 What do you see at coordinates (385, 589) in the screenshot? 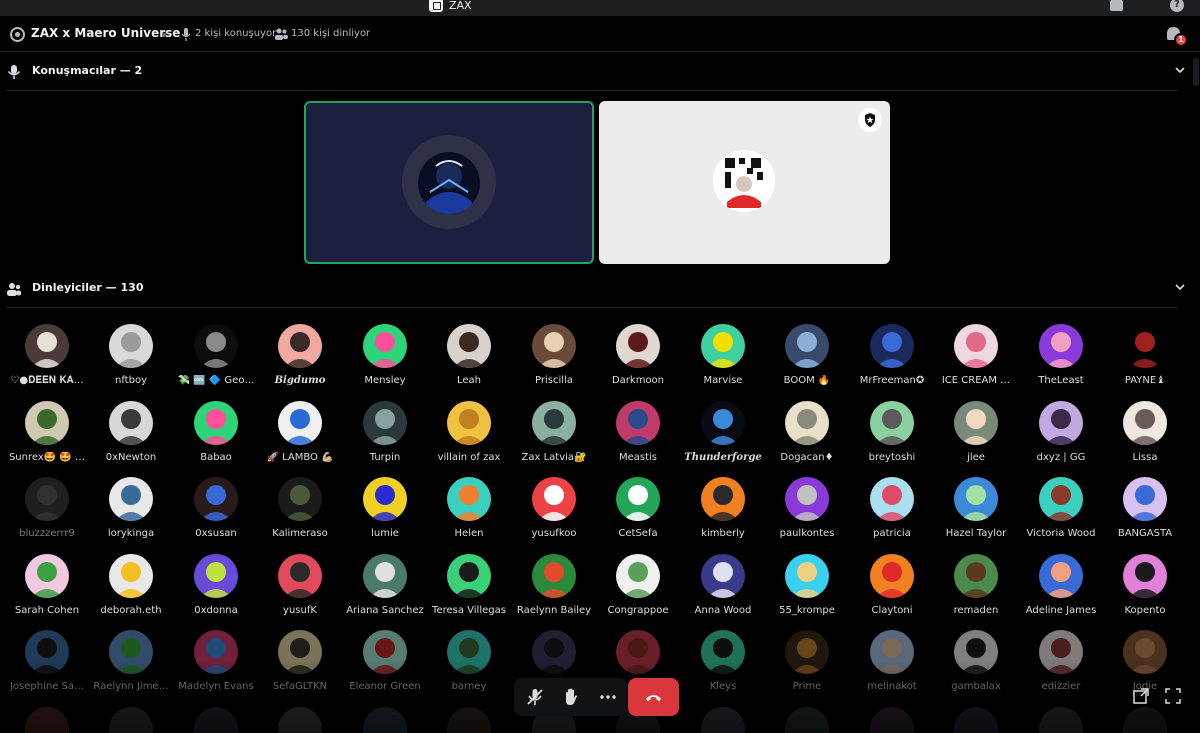
I see `listener-item: Ariana Sanchez` at bounding box center [385, 589].